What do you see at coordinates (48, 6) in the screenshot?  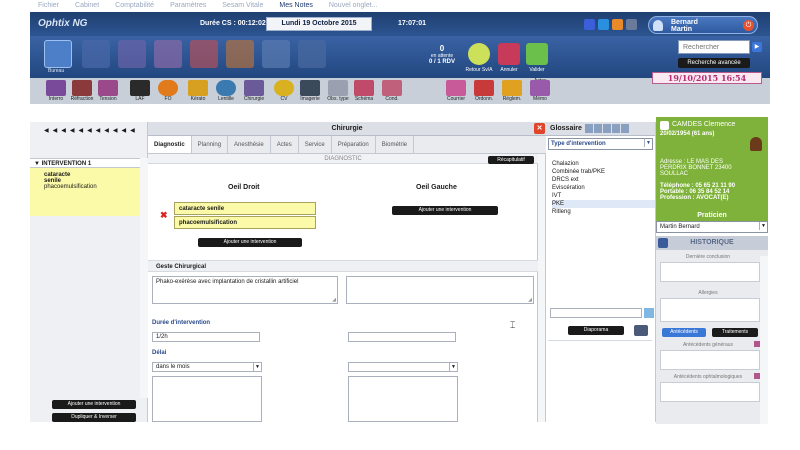 I see `menu-fichier: Fichier` at bounding box center [48, 6].